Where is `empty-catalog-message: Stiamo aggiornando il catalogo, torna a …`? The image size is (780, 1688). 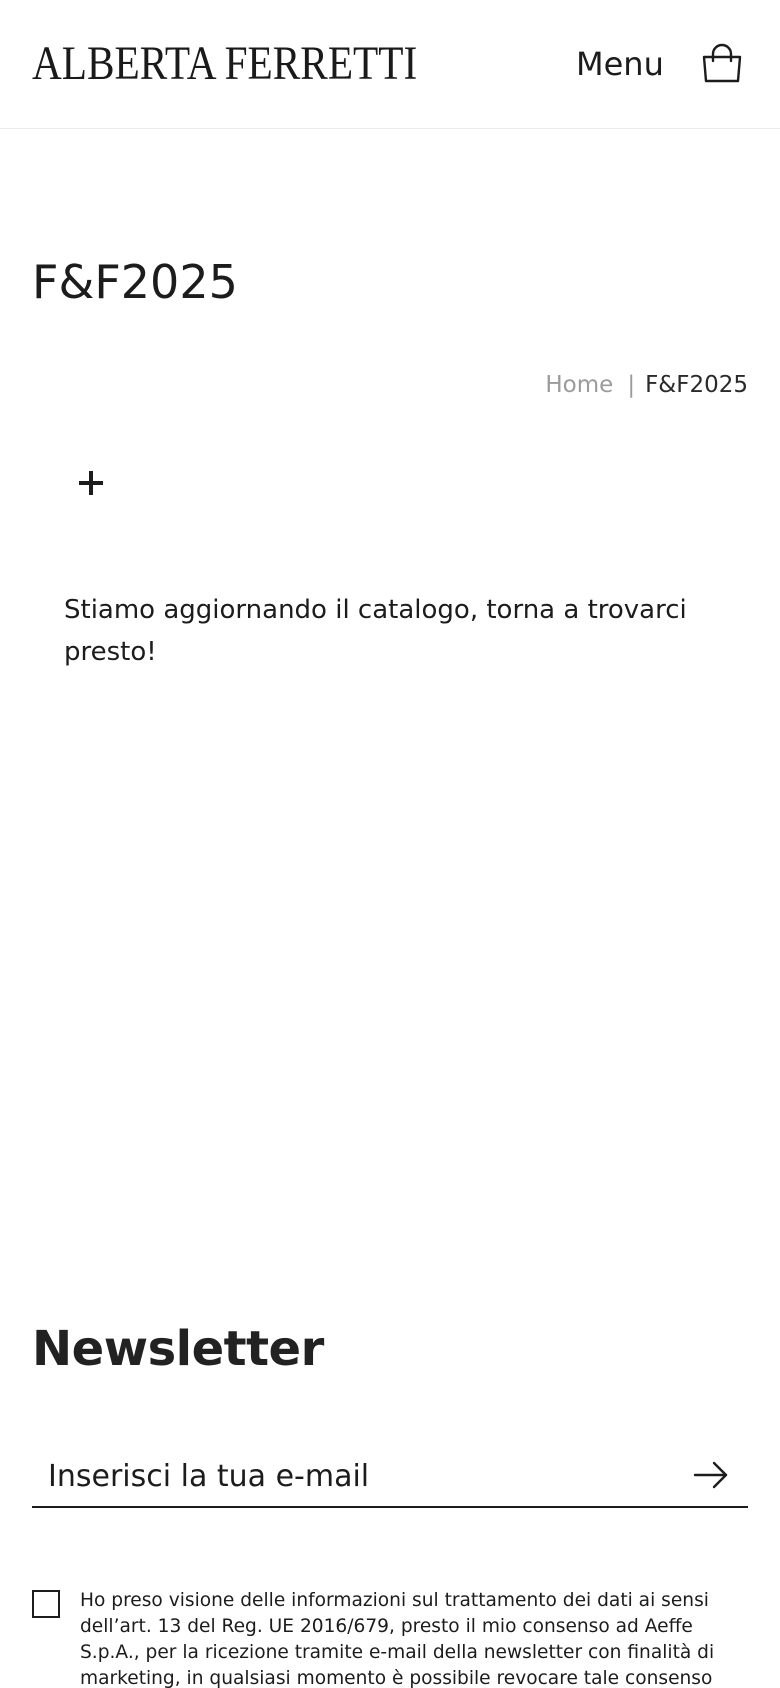 empty-catalog-message: Stiamo aggiornando il catalogo, torna a … is located at coordinates (375, 631).